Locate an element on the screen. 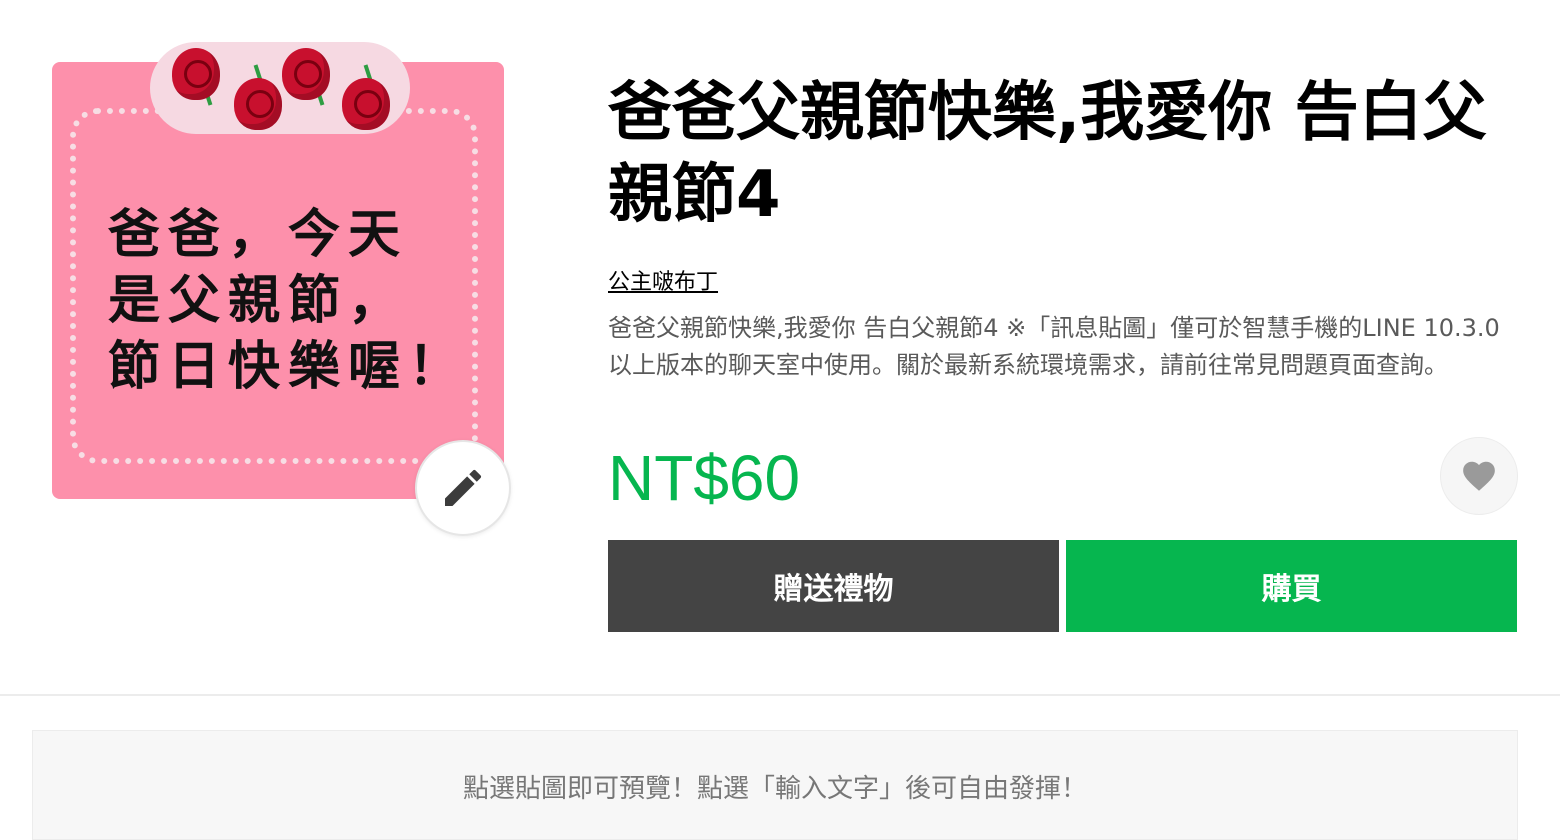  pencil-icon is located at coordinates (463, 487).